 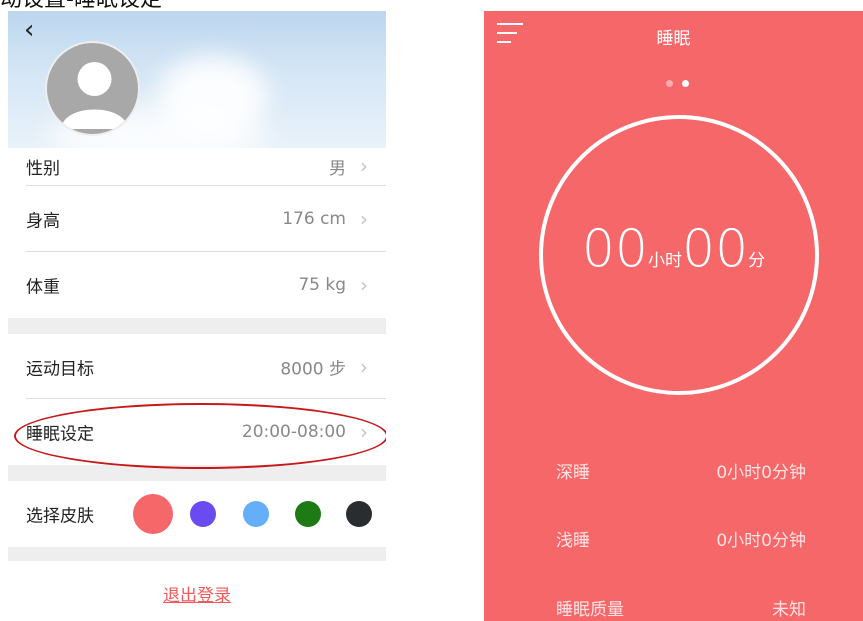 What do you see at coordinates (60, 369) in the screenshot?
I see `goal-label: 运动目标` at bounding box center [60, 369].